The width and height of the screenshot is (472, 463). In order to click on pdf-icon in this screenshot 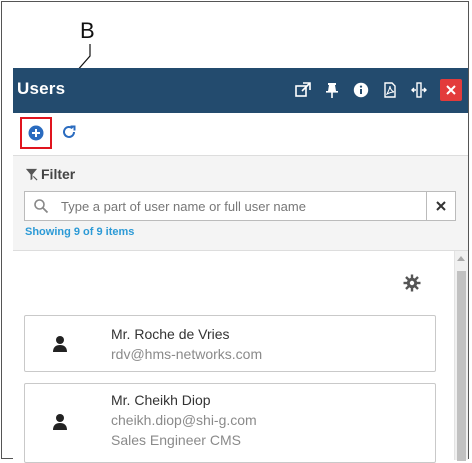, I will do `click(390, 90)`.